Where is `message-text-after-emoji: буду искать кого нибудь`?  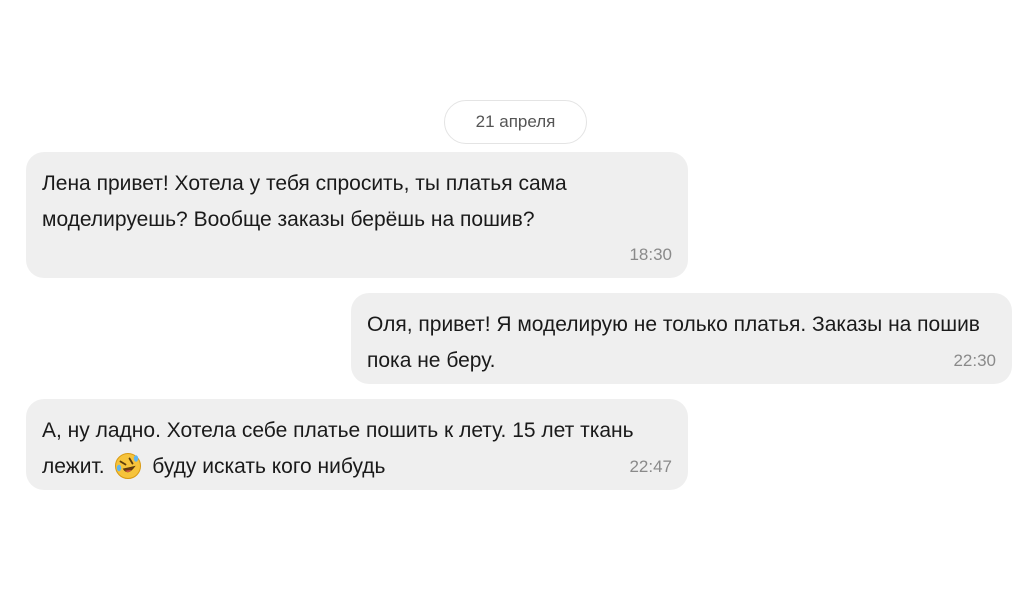 message-text-after-emoji: буду искать кого нибудь is located at coordinates (269, 466).